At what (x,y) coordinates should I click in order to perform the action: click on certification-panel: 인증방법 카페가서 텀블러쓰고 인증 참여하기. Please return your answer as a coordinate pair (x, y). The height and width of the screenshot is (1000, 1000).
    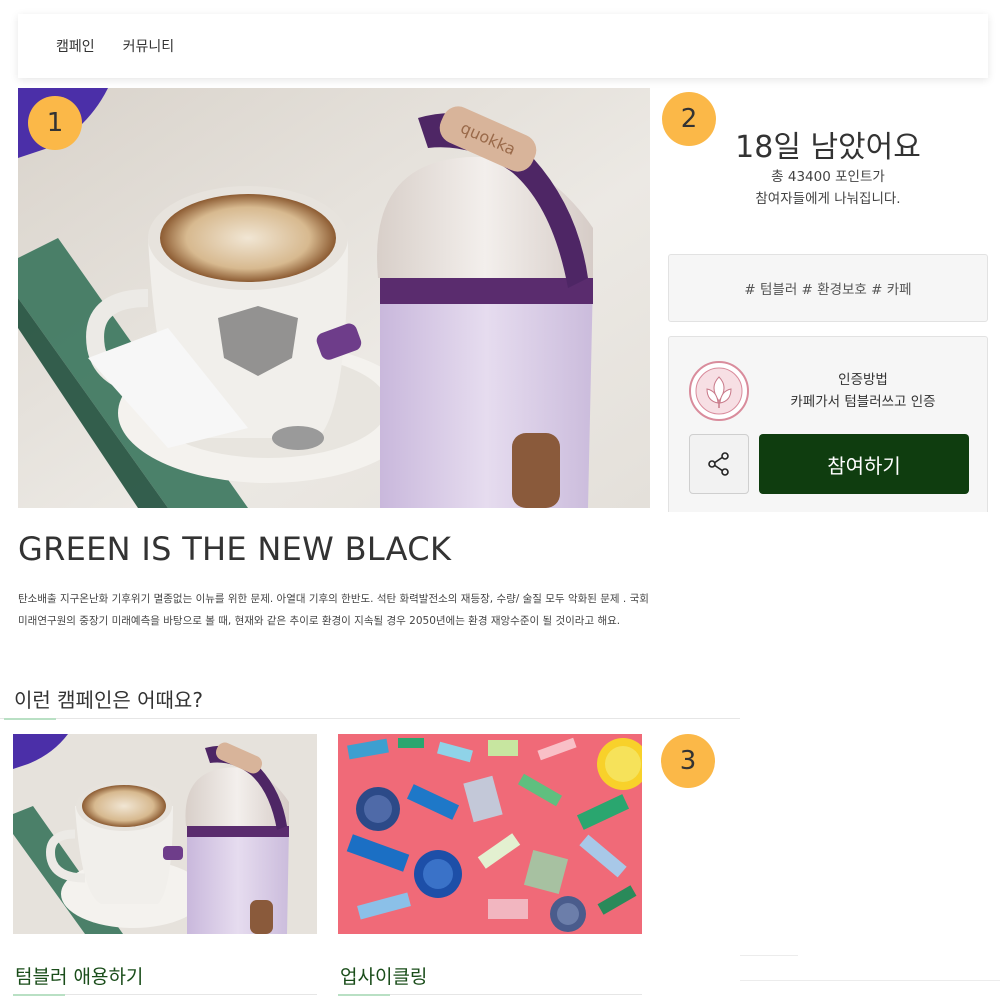
    Looking at the image, I should click on (828, 424).